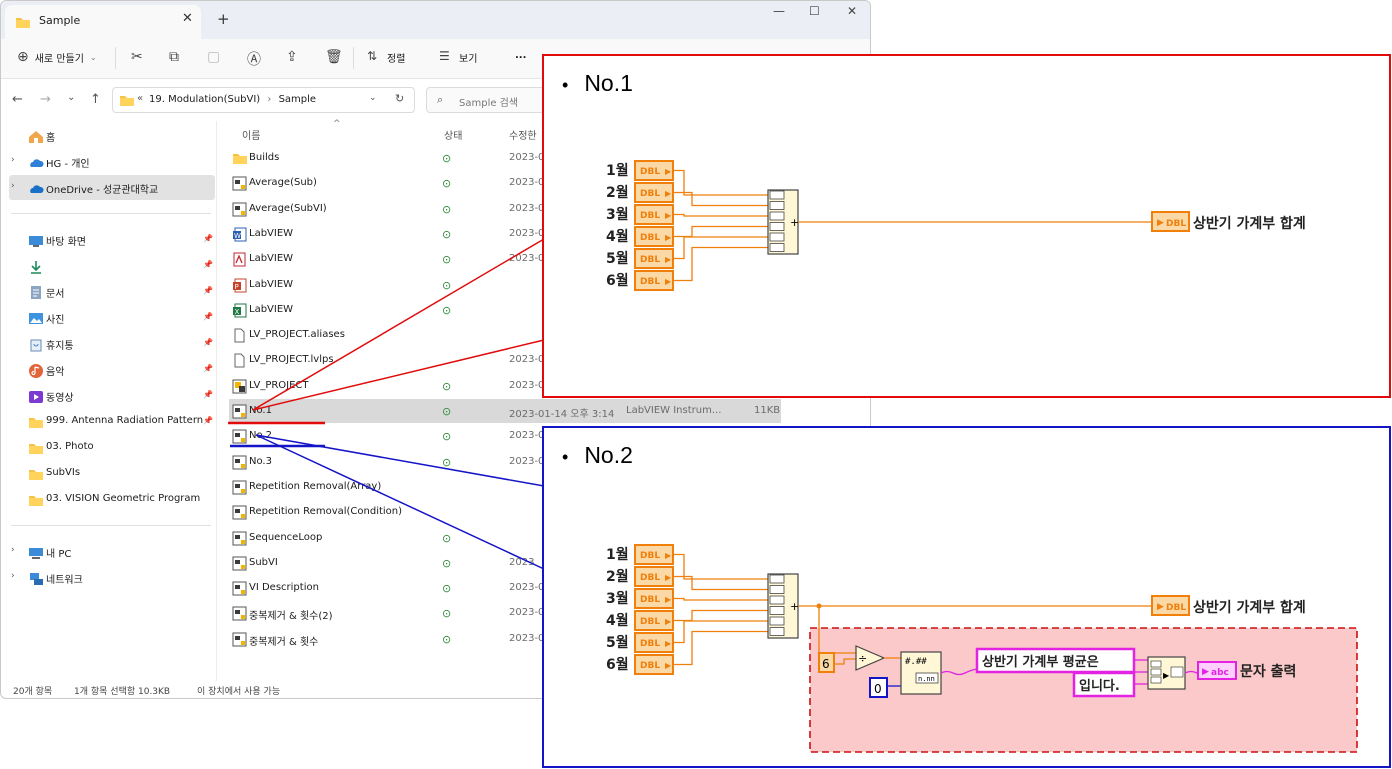 This screenshot has width=1392, height=769. What do you see at coordinates (112, 395) in the screenshot?
I see `sidebar-item: 동영상 📌` at bounding box center [112, 395].